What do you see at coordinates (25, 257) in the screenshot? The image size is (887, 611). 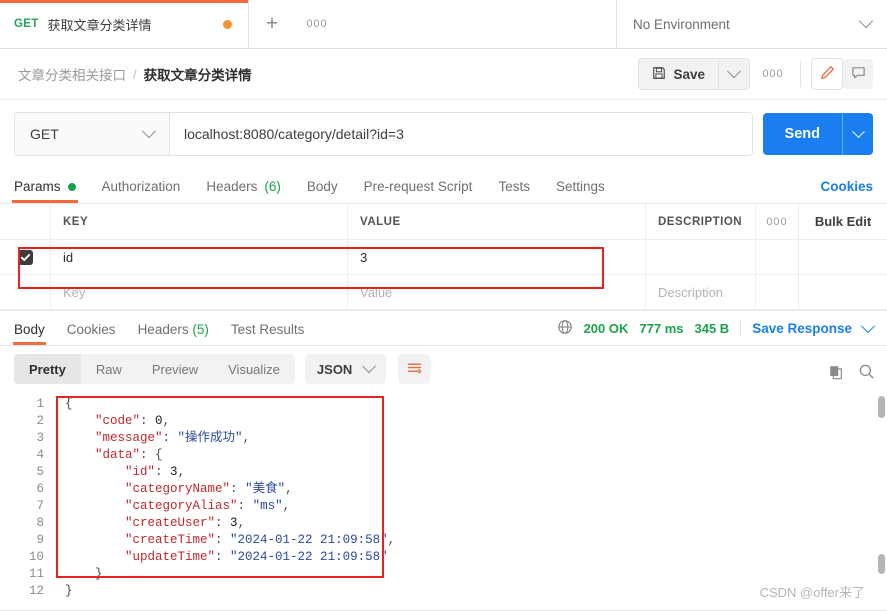 I see `row-enabled-checkbox` at bounding box center [25, 257].